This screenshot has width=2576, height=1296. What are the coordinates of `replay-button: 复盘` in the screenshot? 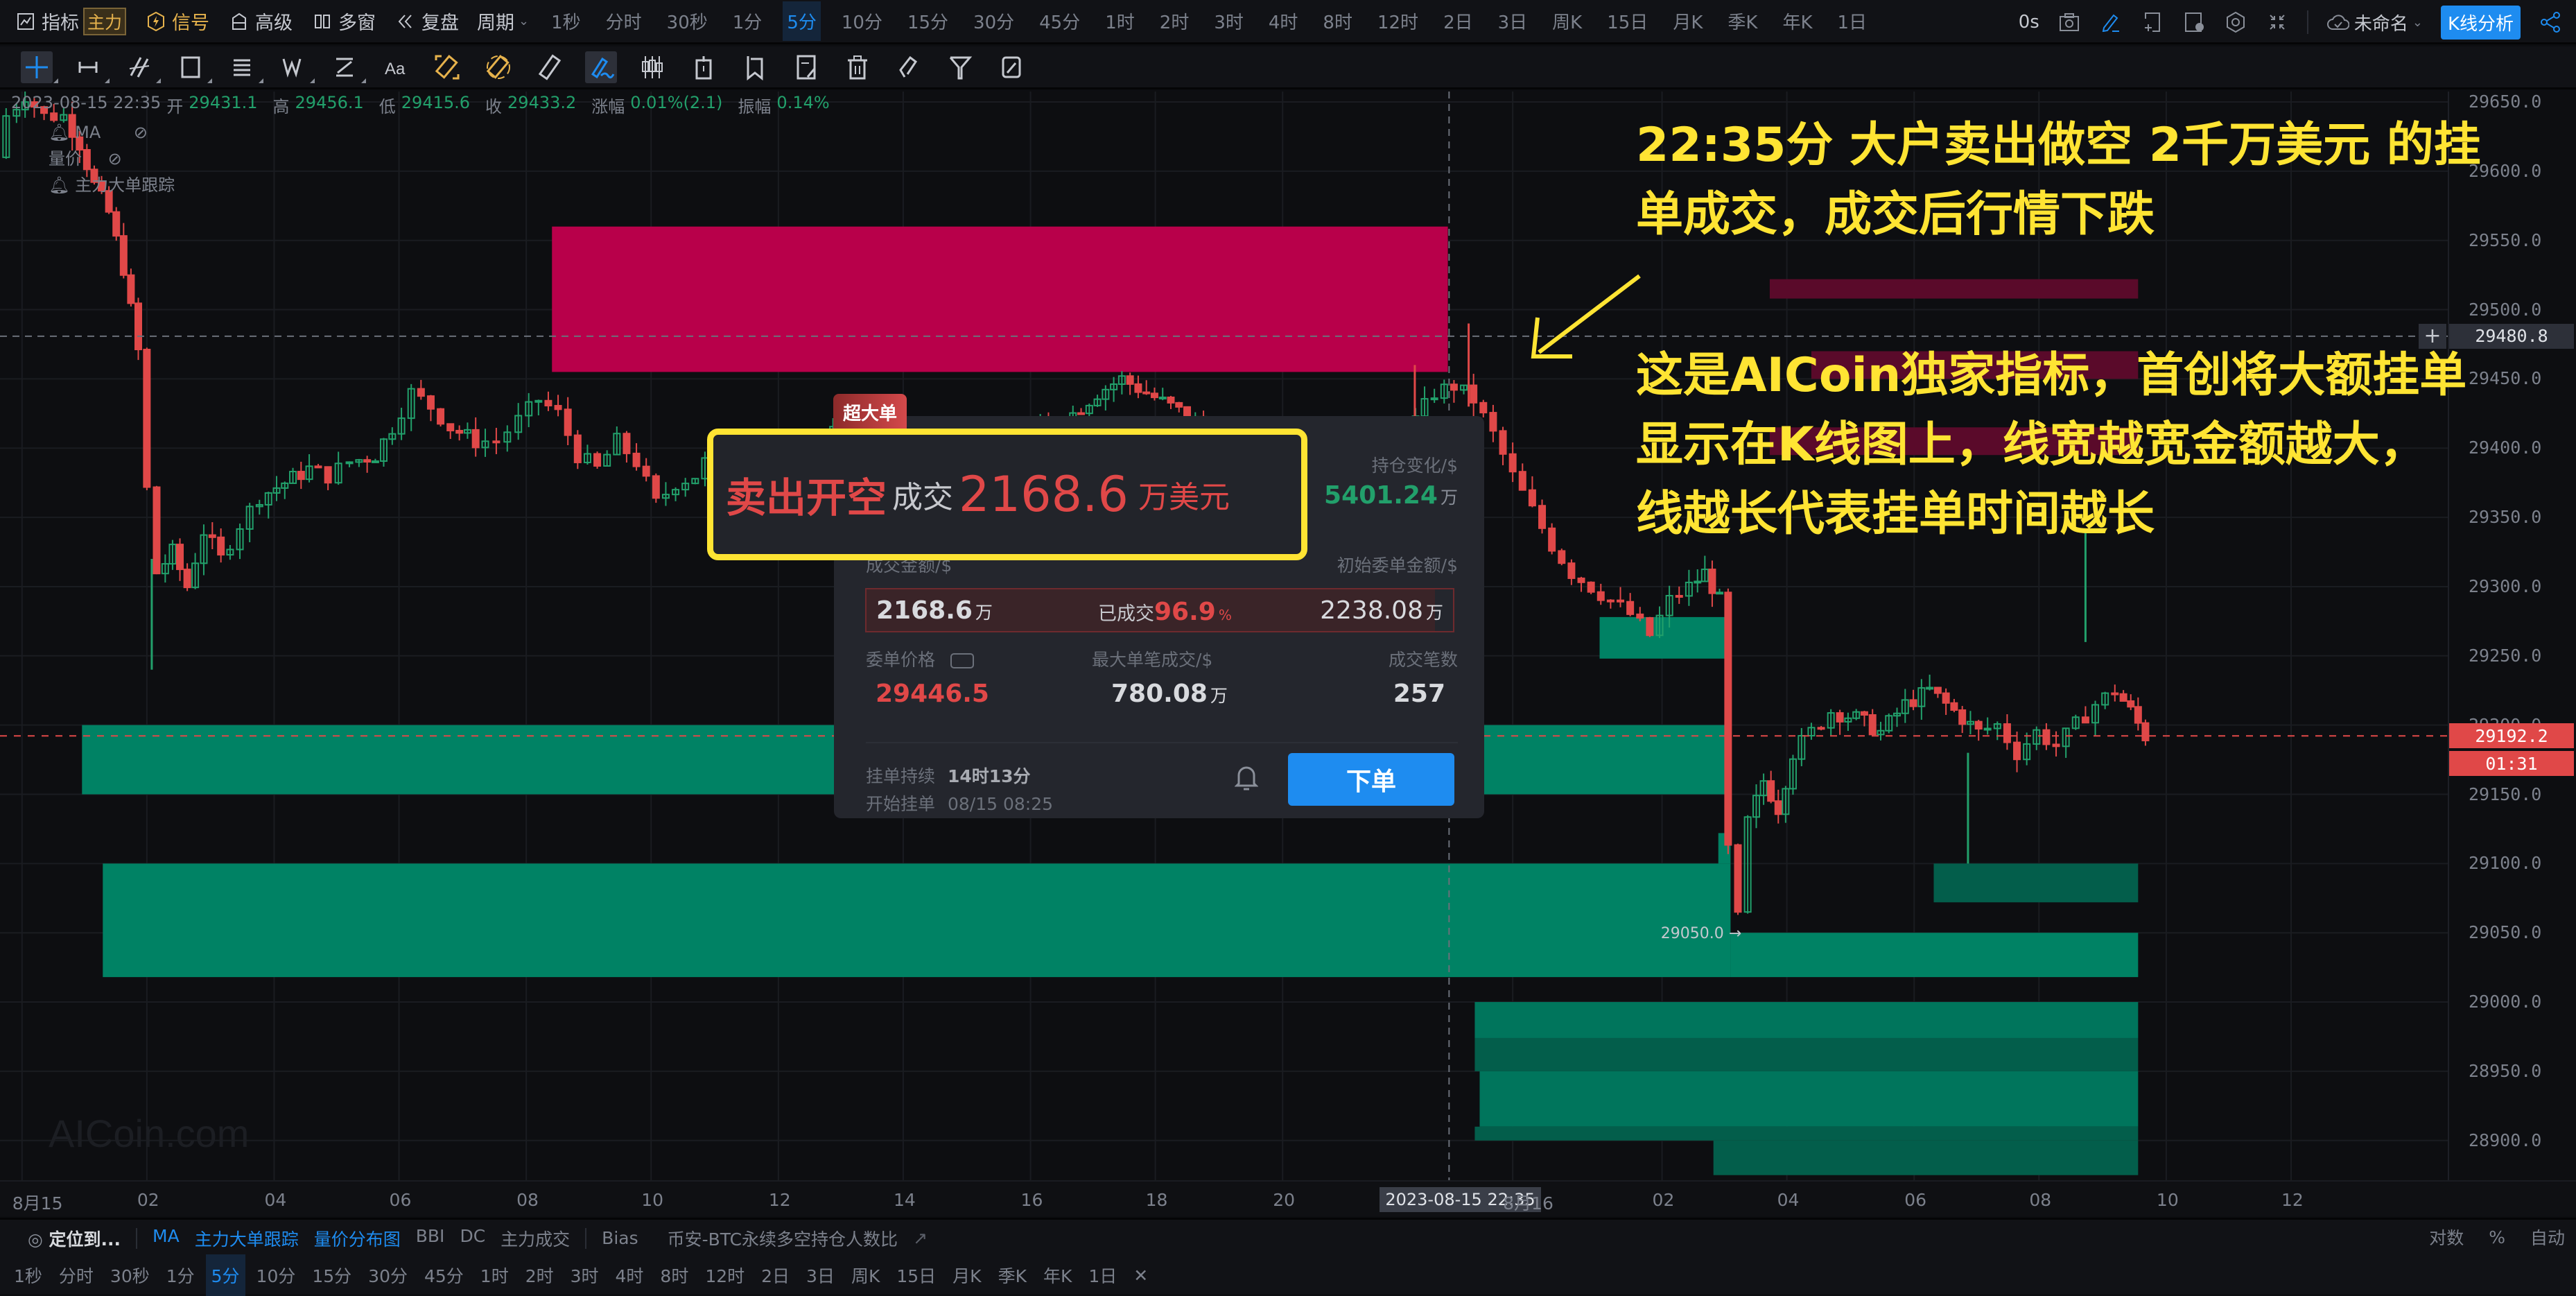 It's located at (426, 21).